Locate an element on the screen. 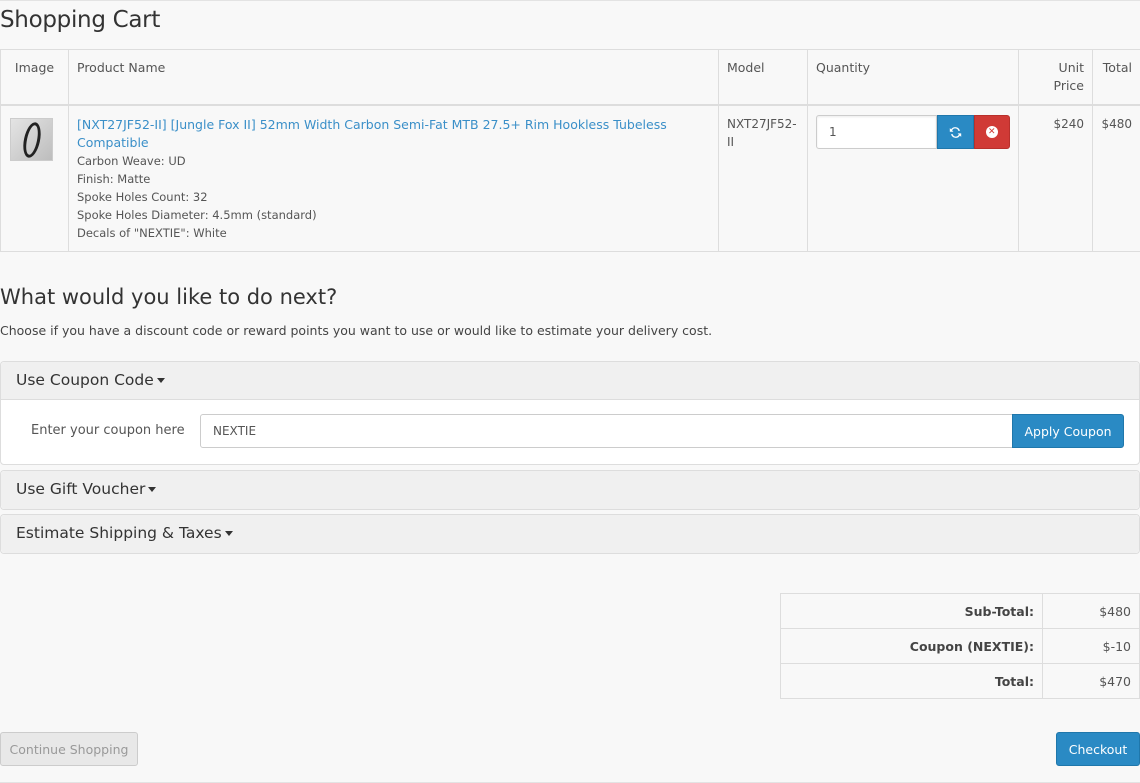  header-image: Image is located at coordinates (34, 77).